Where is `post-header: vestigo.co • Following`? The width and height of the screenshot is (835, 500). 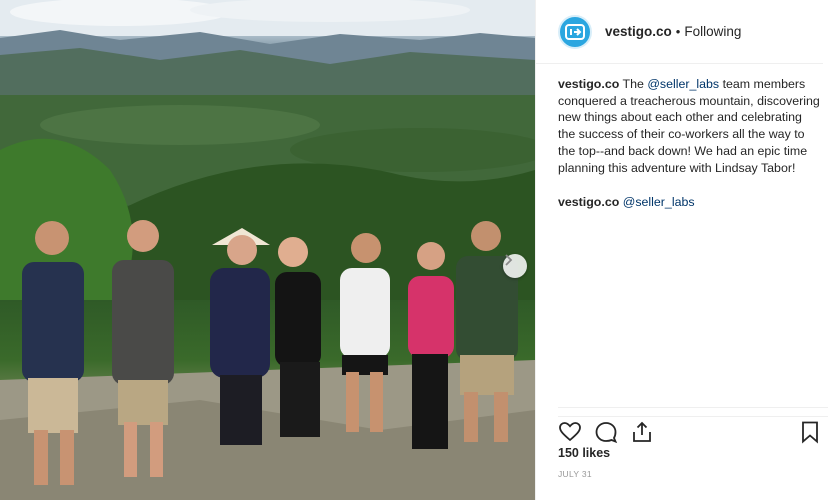 post-header: vestigo.co • Following is located at coordinates (679, 32).